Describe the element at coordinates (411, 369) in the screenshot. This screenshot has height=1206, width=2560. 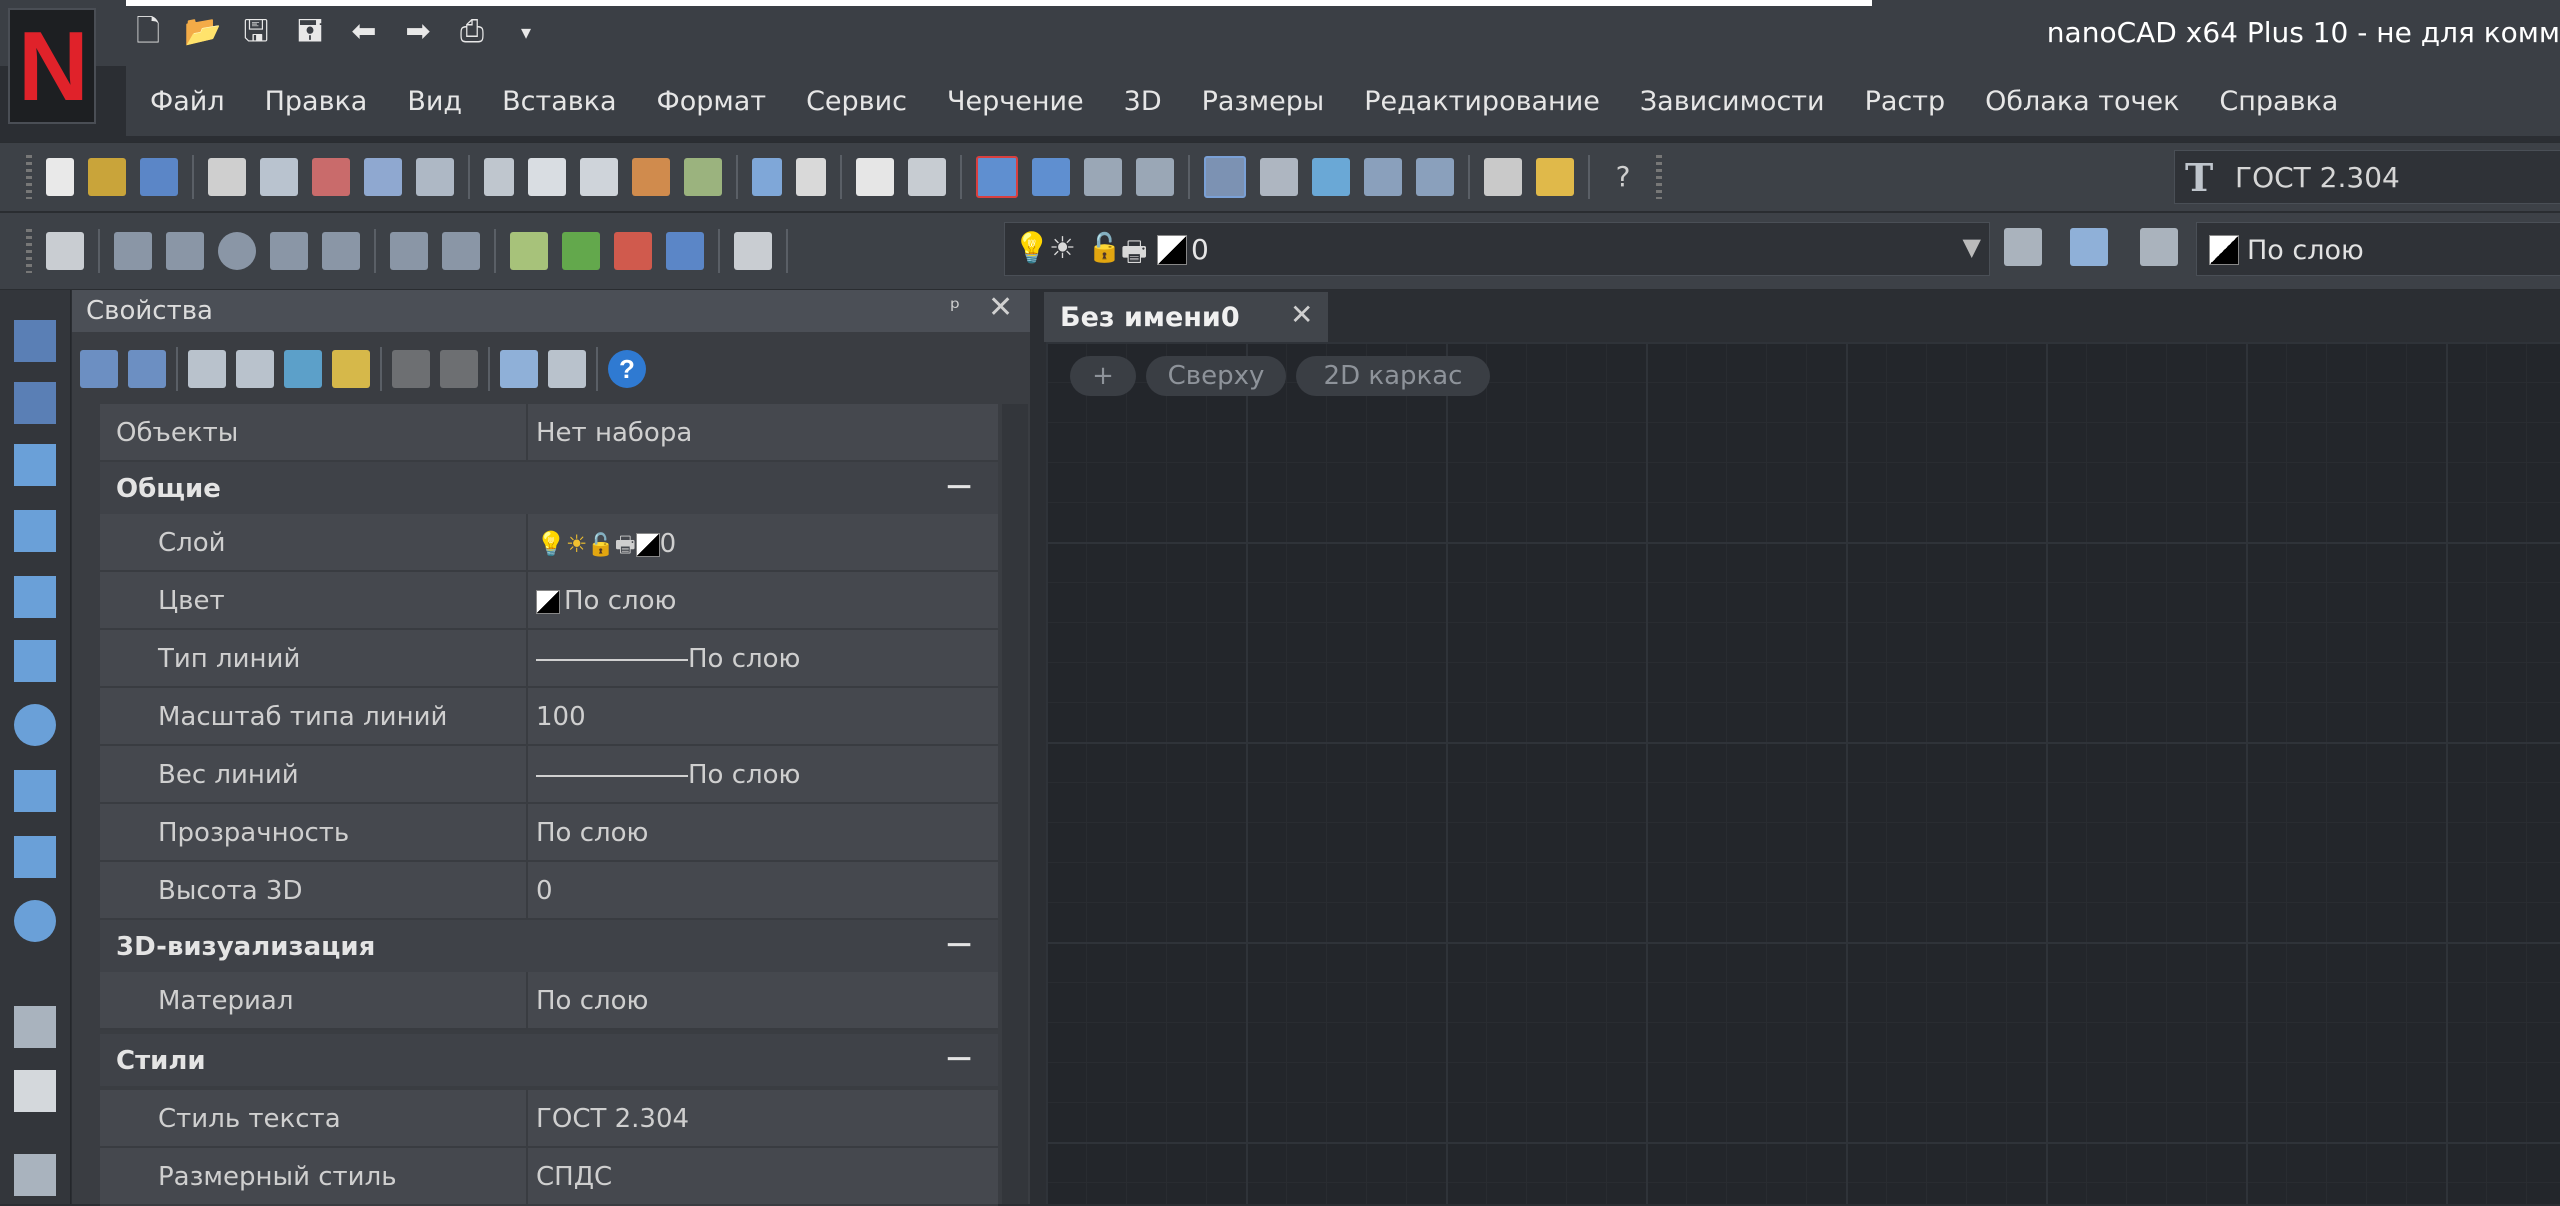
I see `block-edit-icon` at that location.